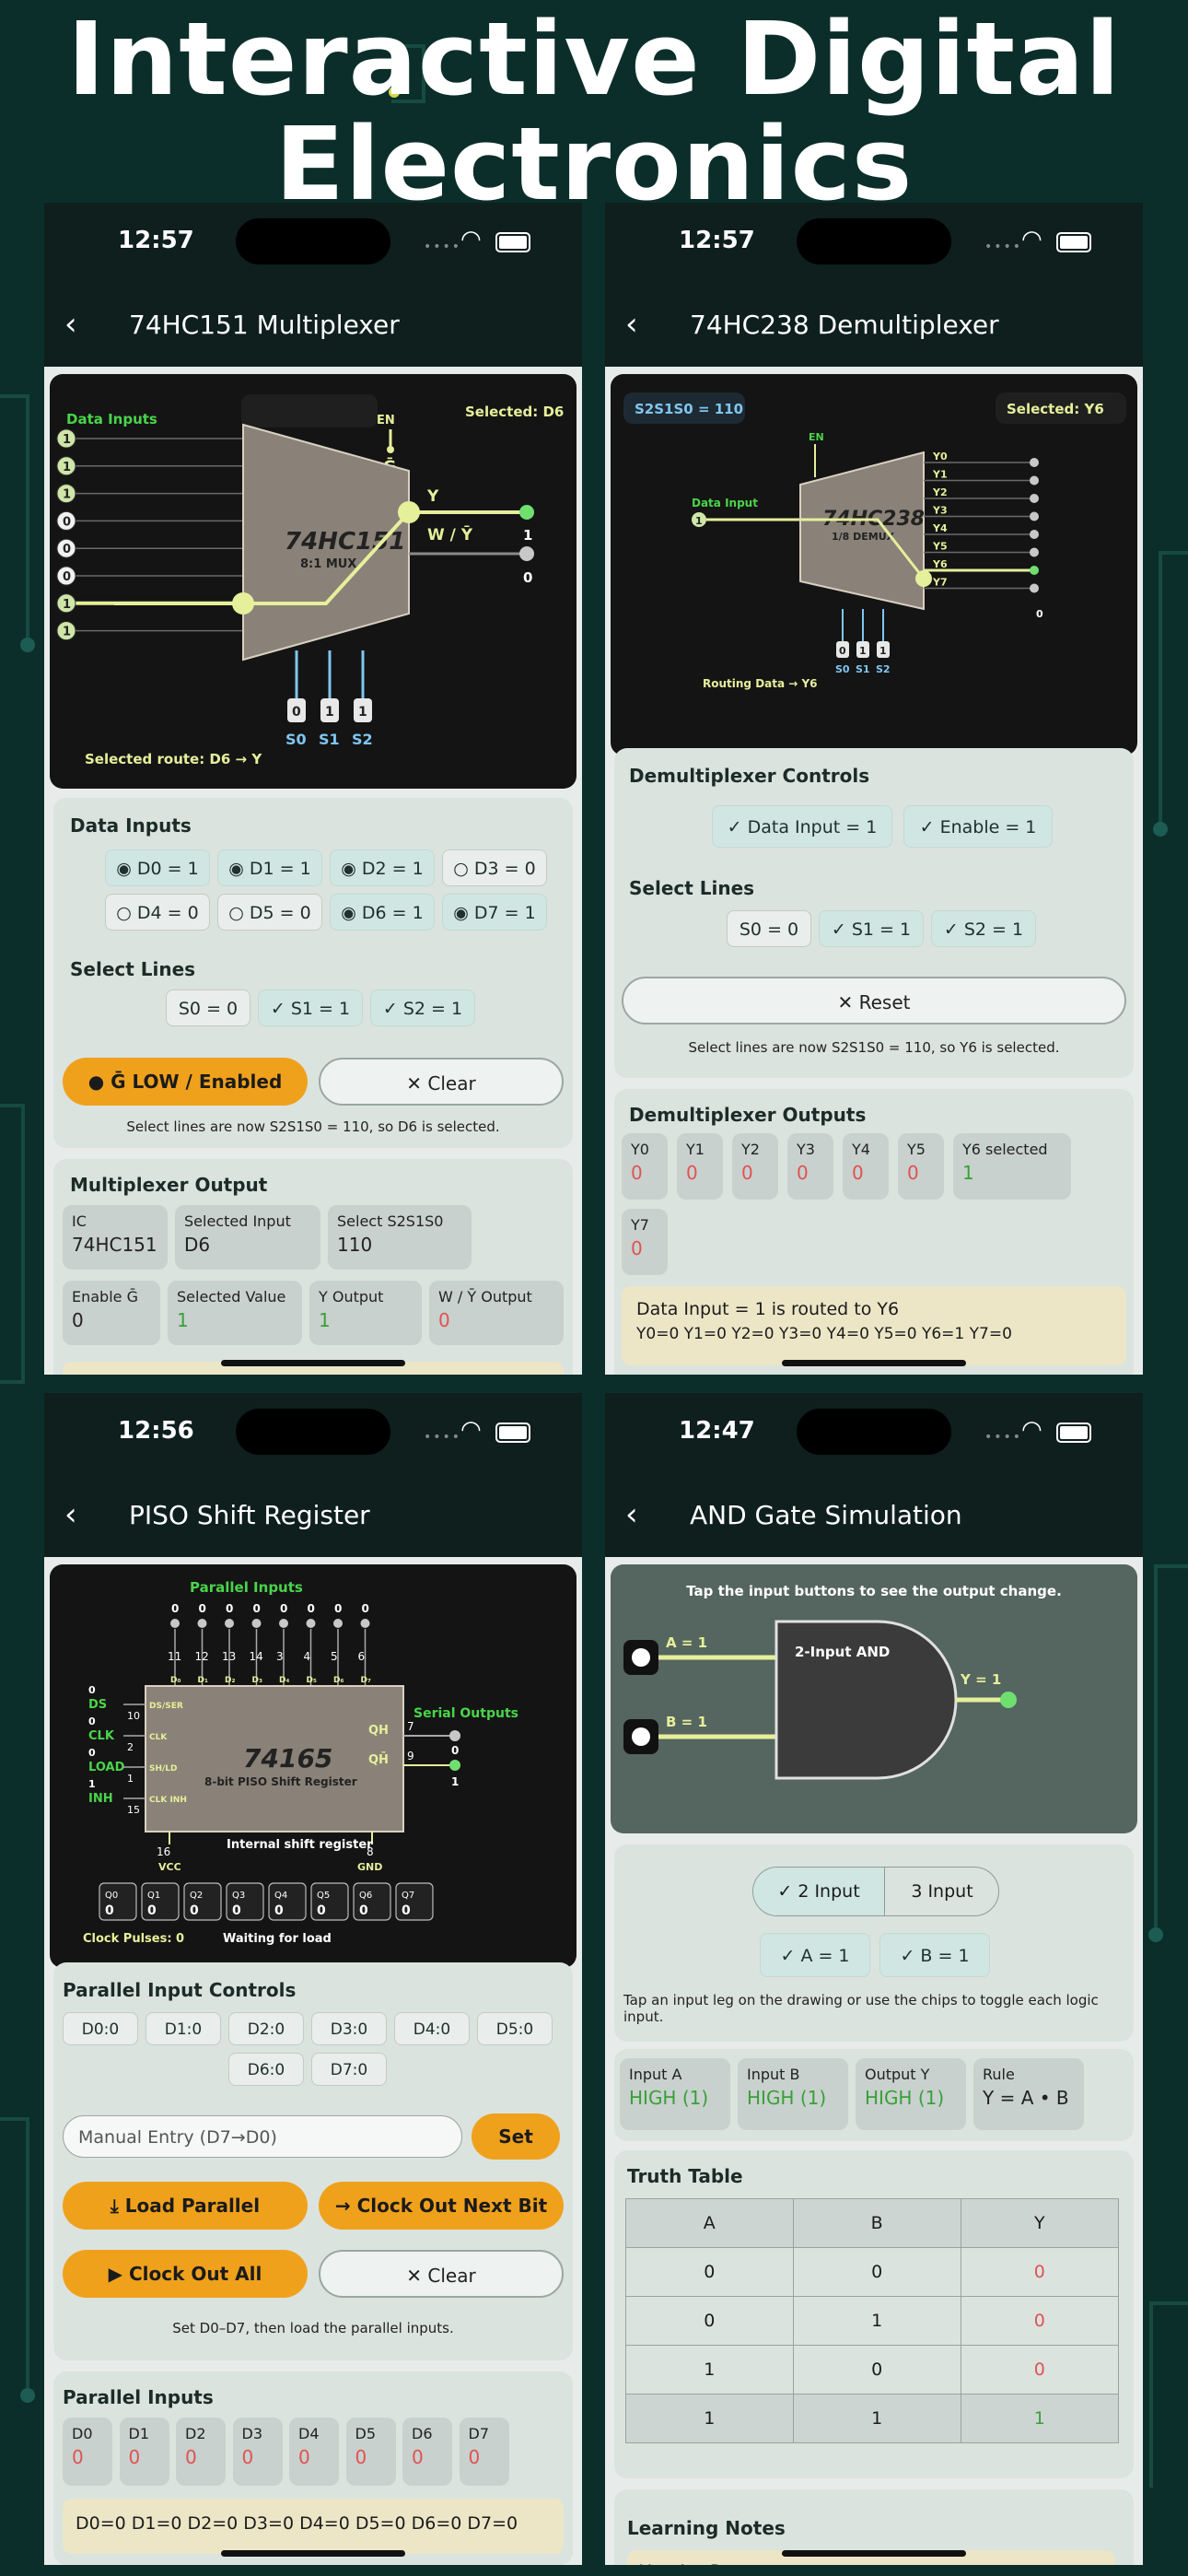 This screenshot has height=2576, width=1188. Describe the element at coordinates (516, 2136) in the screenshot. I see `set-button: Set` at that location.